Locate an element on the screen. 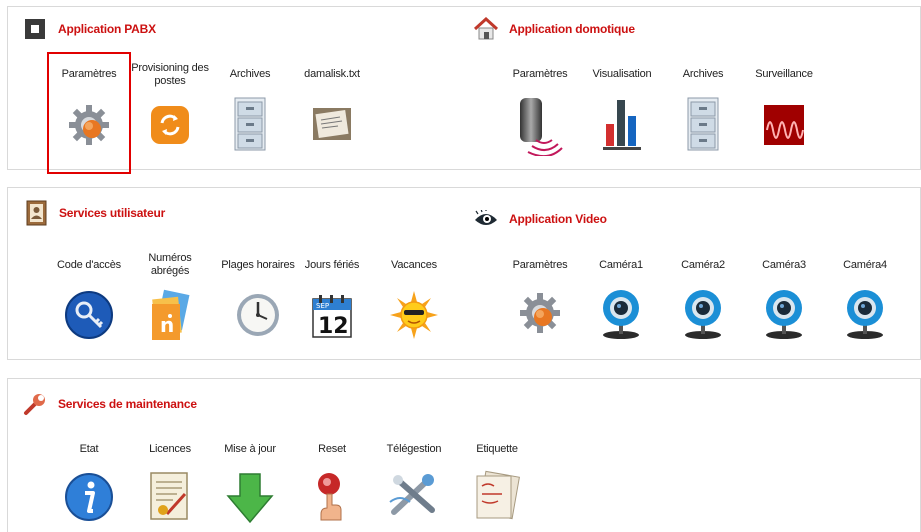 Image resolution: width=921 pixels, height=532 pixels. address-book-icon is located at coordinates (36, 213).